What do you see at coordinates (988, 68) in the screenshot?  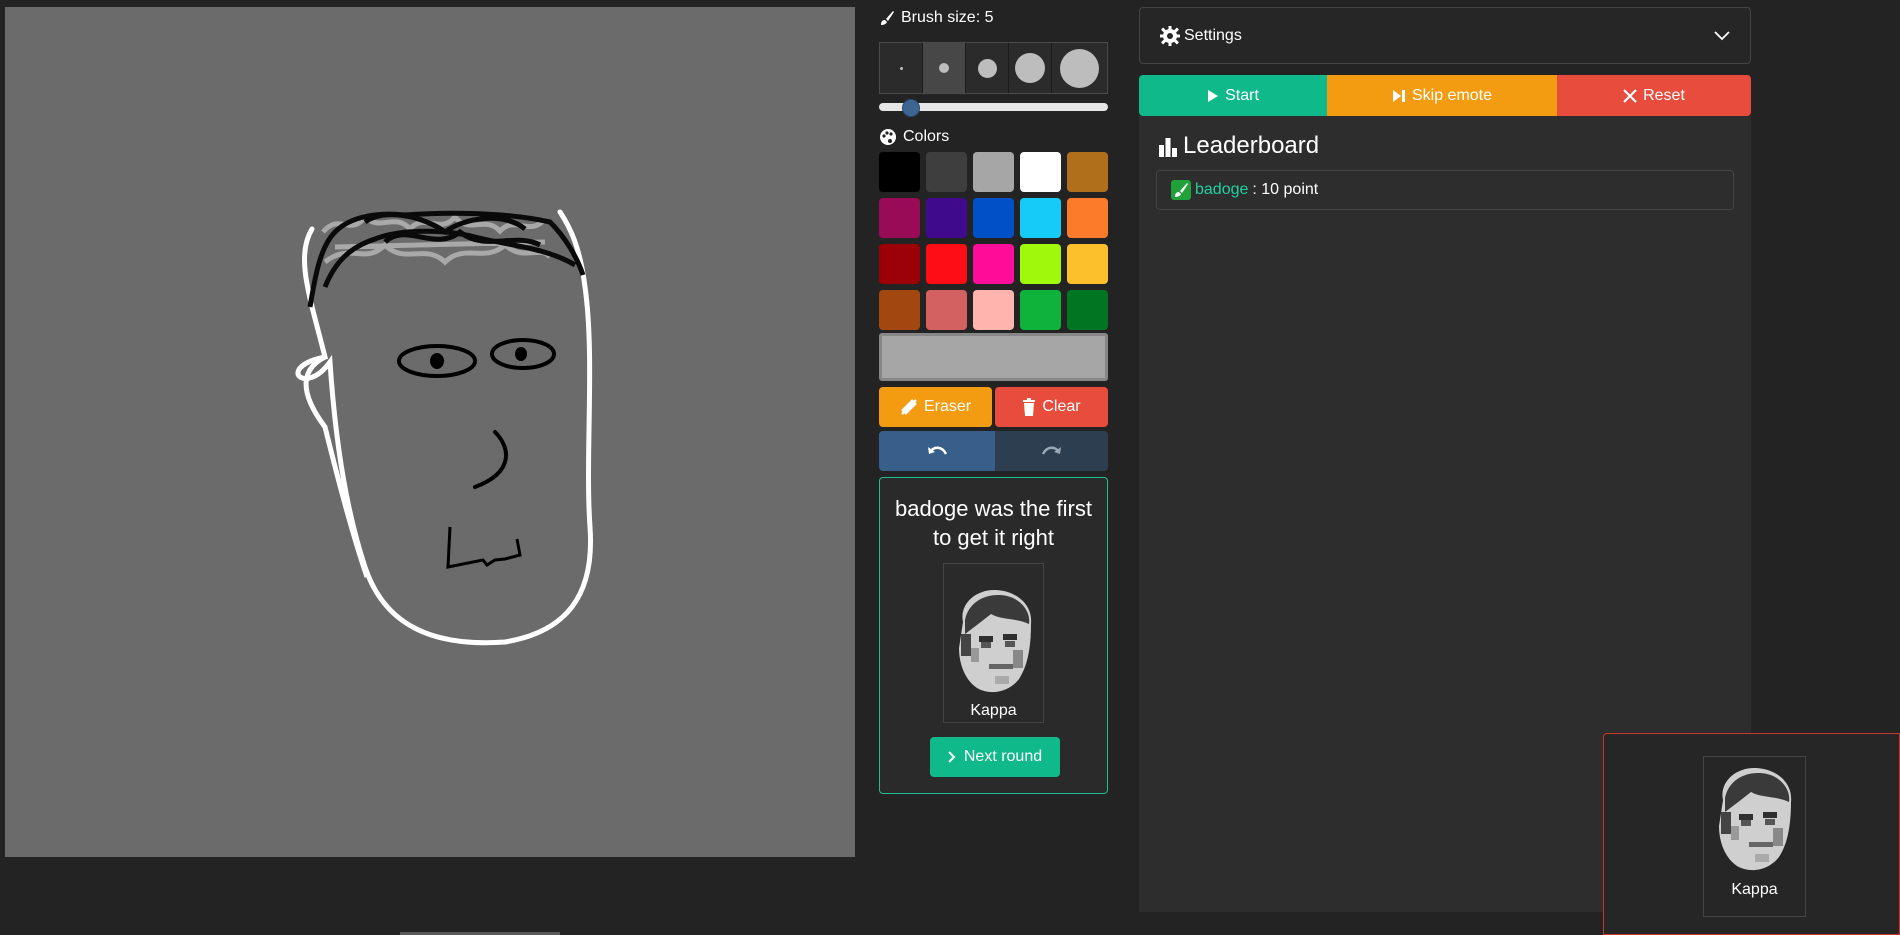 I see `brush-size-10-button` at bounding box center [988, 68].